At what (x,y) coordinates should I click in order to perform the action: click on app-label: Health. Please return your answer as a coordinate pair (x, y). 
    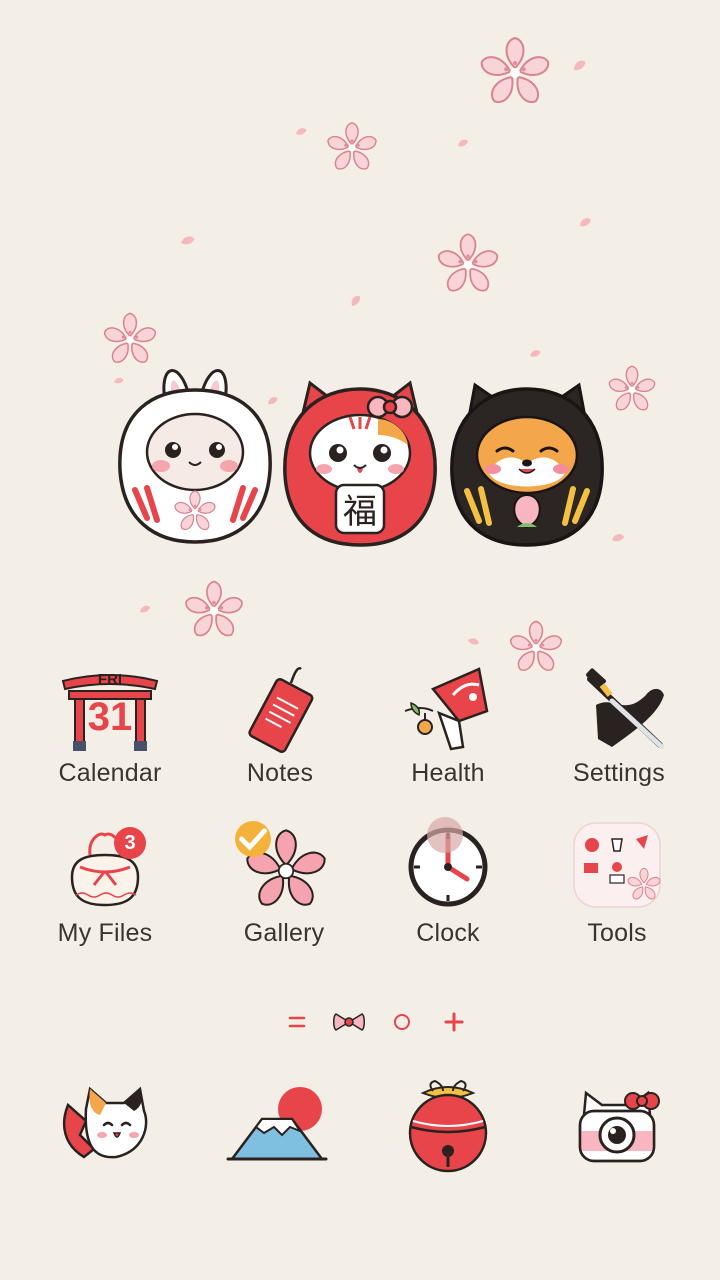
    Looking at the image, I should click on (448, 773).